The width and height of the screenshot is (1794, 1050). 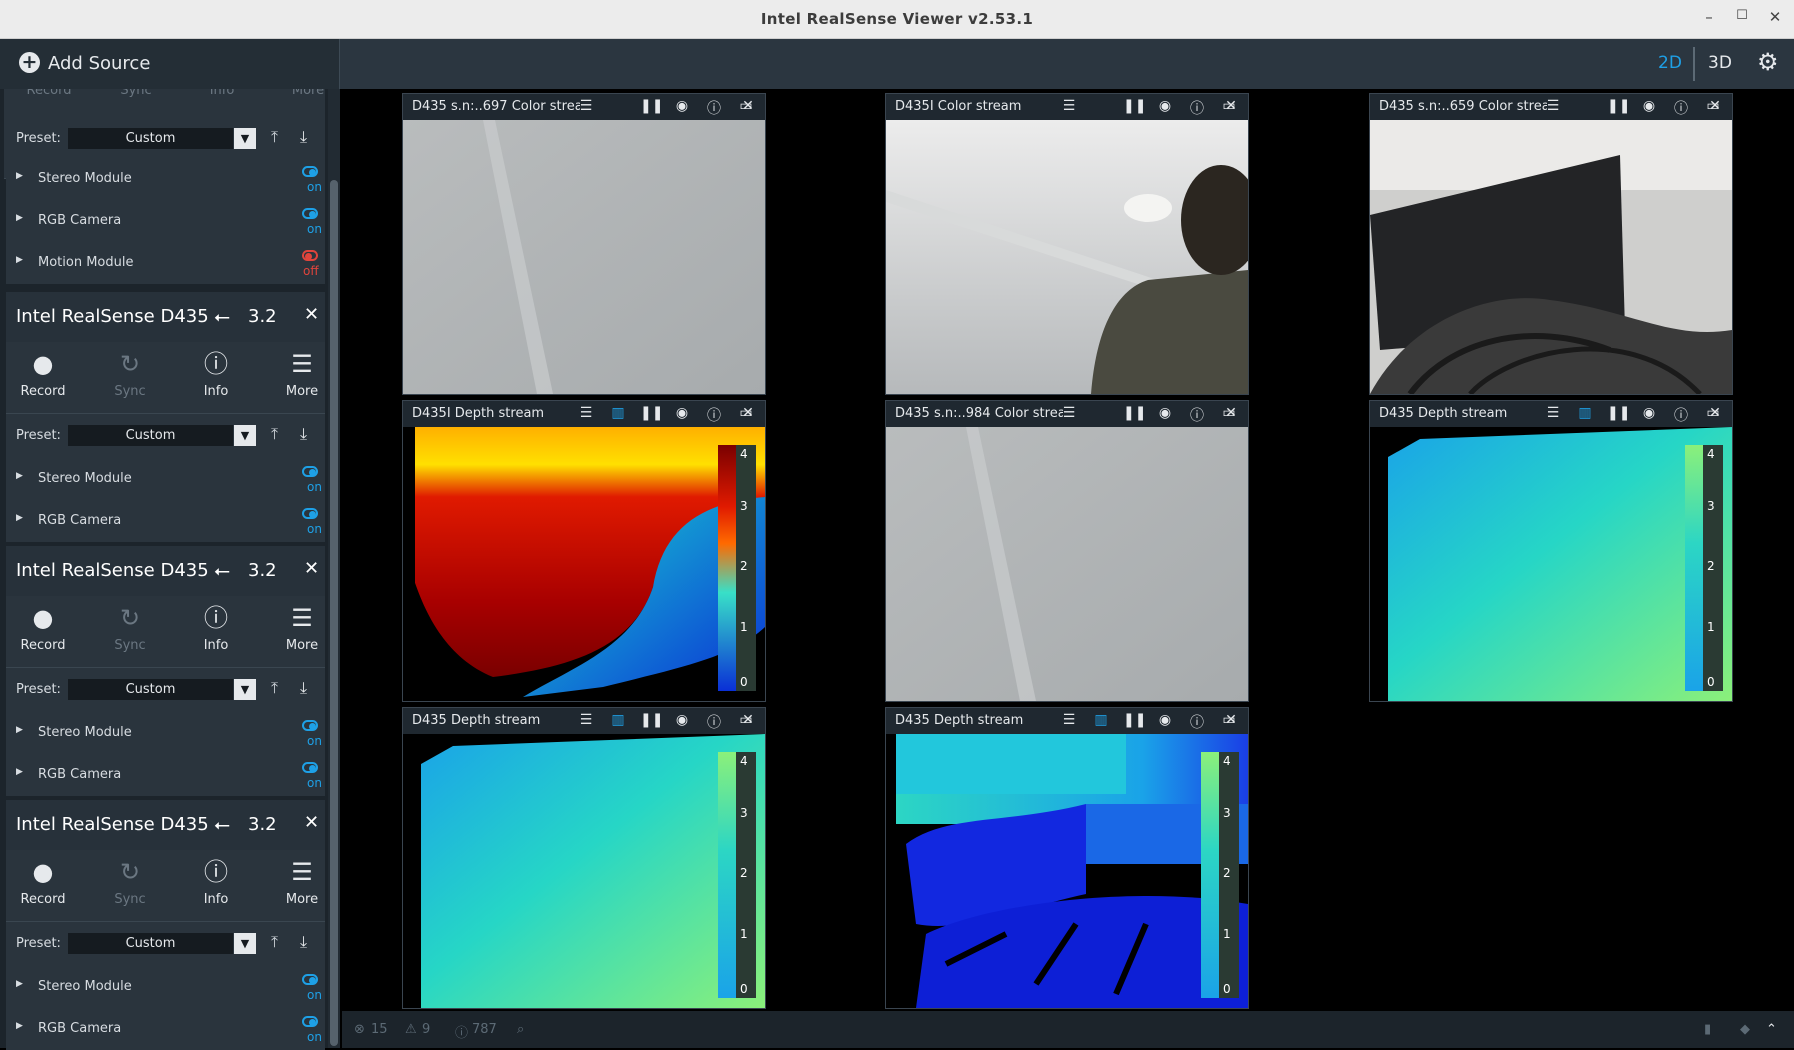 I want to click on module-row-rgb: ▶ RGB Camera on, so click(x=165, y=221).